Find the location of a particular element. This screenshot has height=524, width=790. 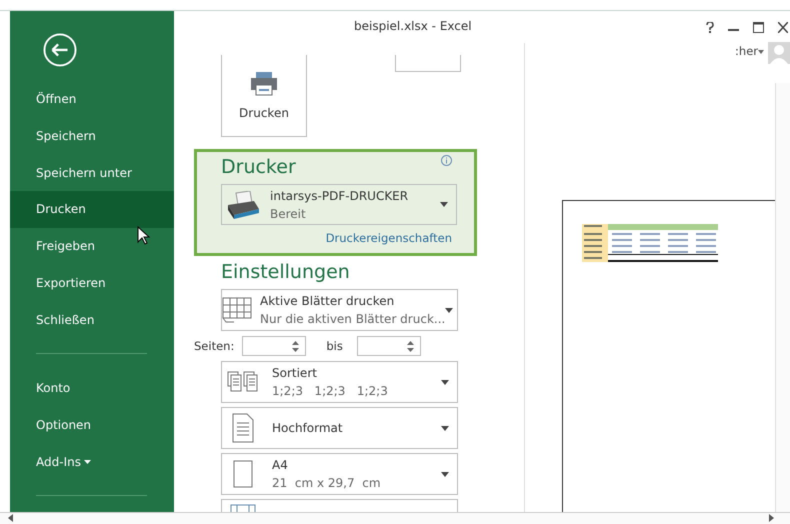

sidebar-item: Speichern unter is located at coordinates (92, 173).